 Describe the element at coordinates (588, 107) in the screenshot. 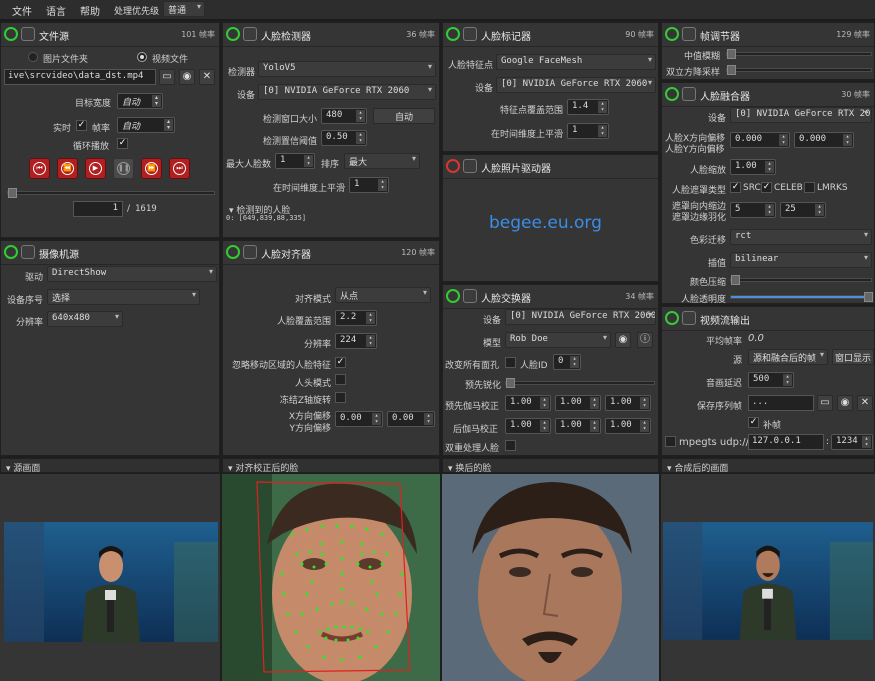

I see `coverage-spin: 1.4 ▴ ▾` at that location.